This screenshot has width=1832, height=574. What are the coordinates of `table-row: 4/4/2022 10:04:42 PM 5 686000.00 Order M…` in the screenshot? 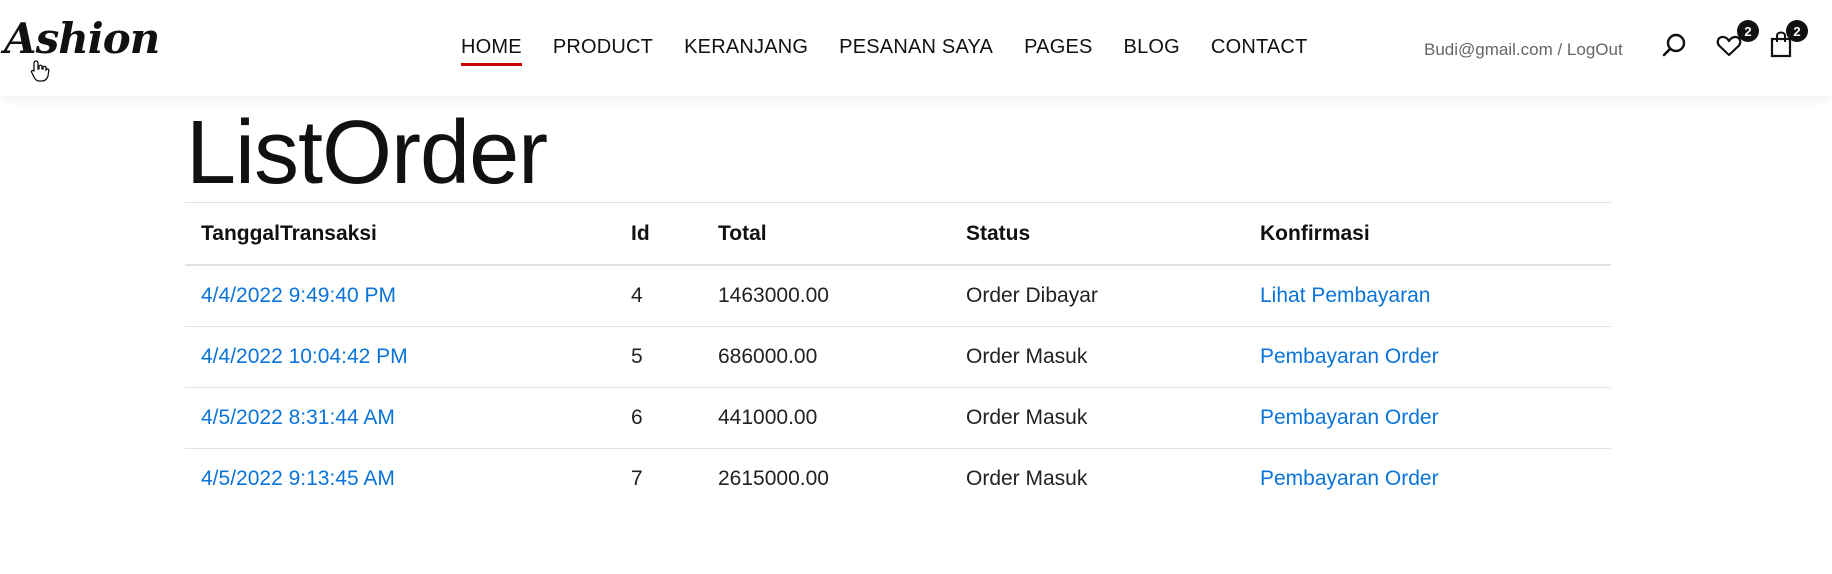 It's located at (898, 357).